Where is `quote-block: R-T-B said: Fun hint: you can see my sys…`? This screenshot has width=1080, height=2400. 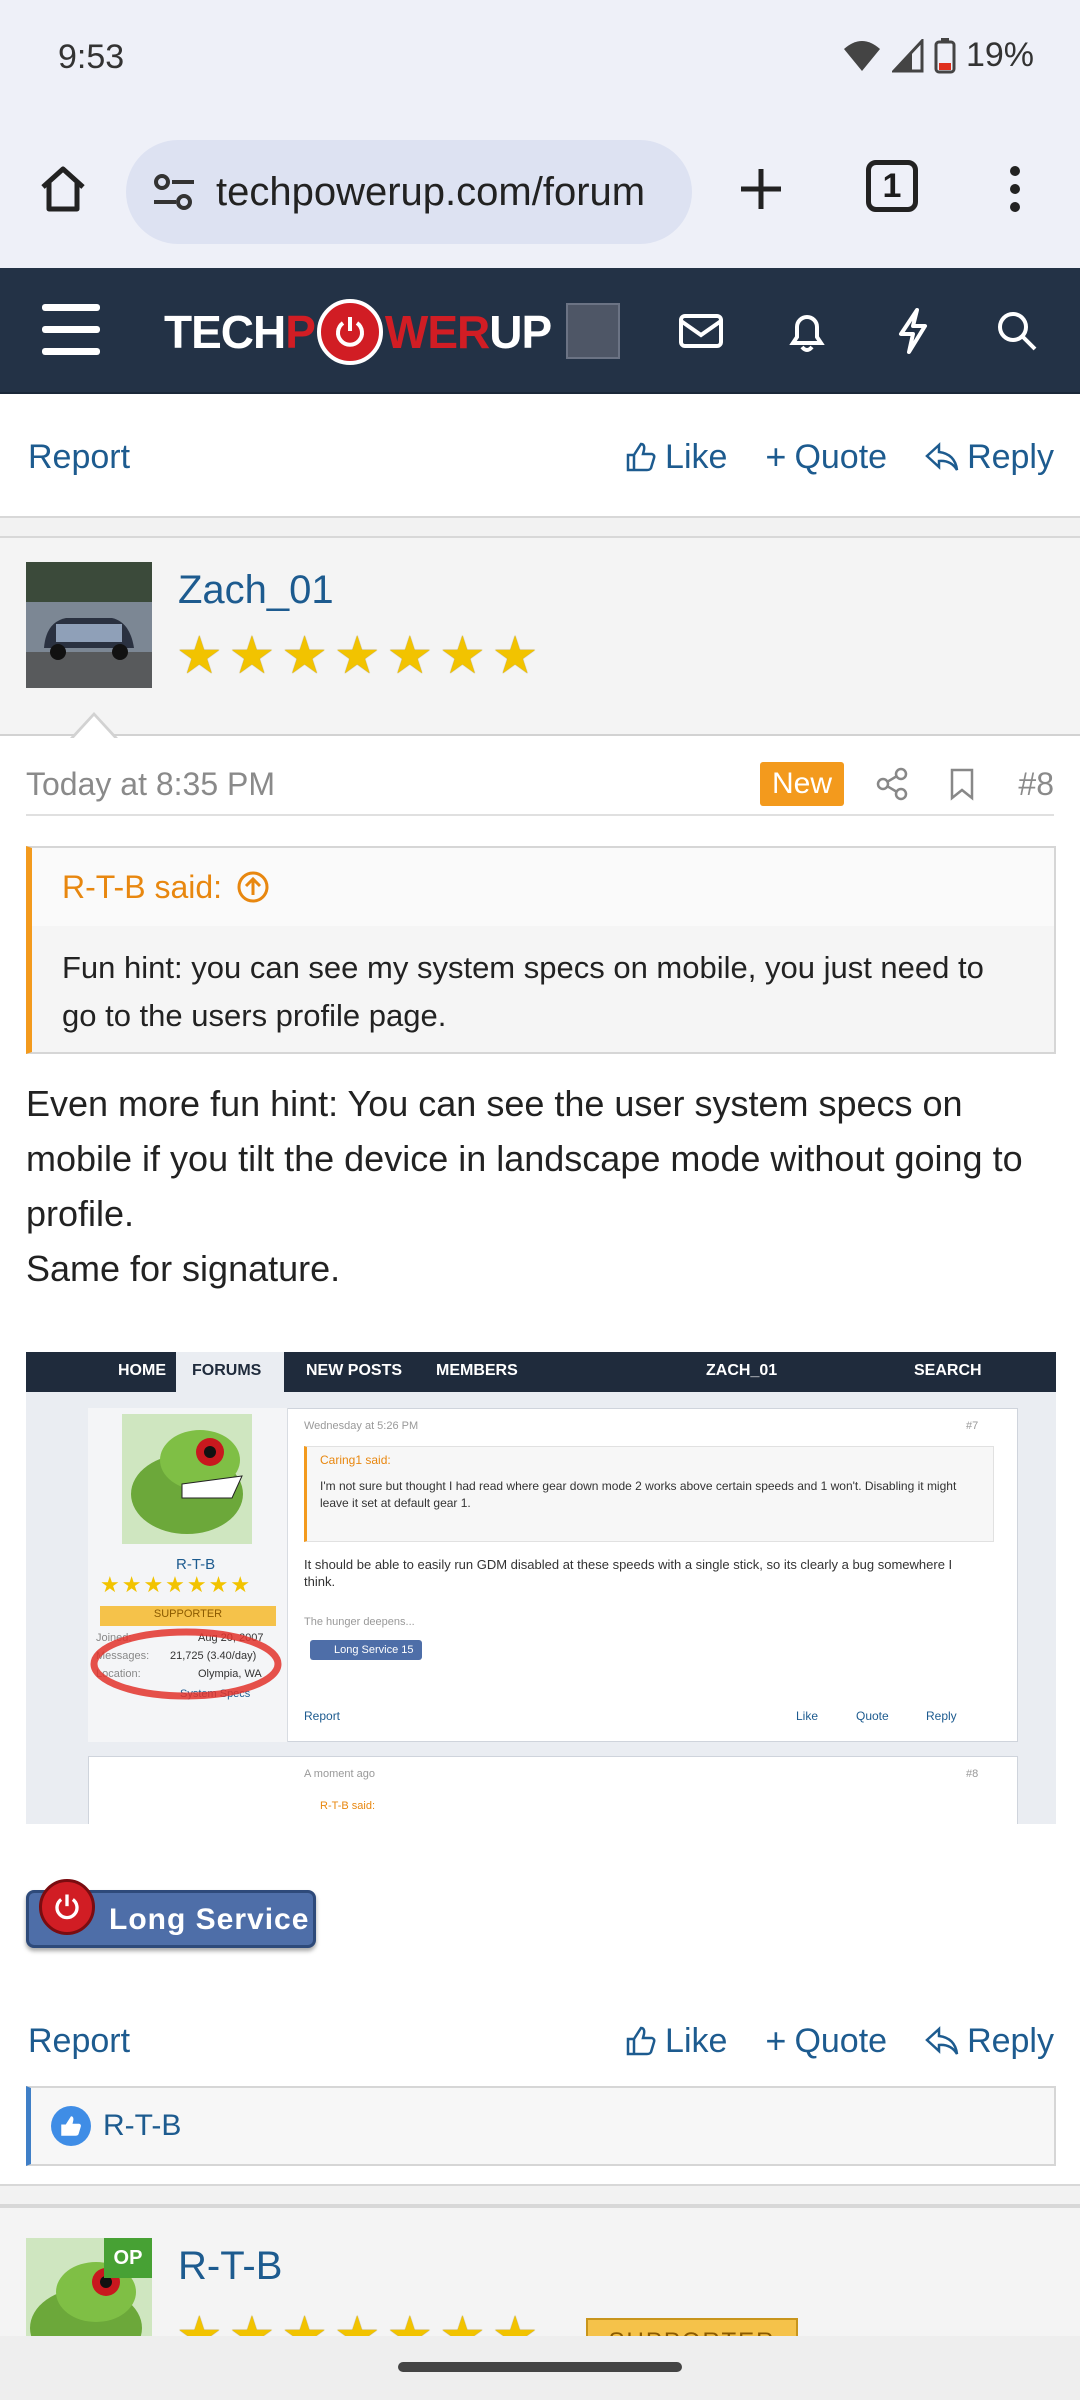
quote-block: R-T-B said: Fun hint: you can see my sys… is located at coordinates (541, 950).